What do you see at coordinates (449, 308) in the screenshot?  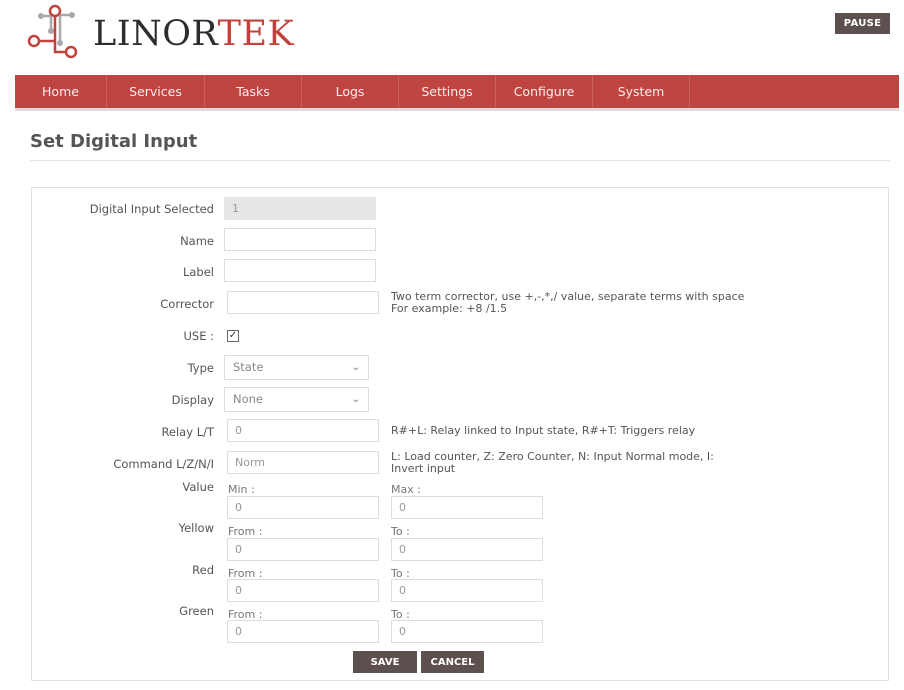 I see `corrector-hint-line2: For example: +8 /1.5` at bounding box center [449, 308].